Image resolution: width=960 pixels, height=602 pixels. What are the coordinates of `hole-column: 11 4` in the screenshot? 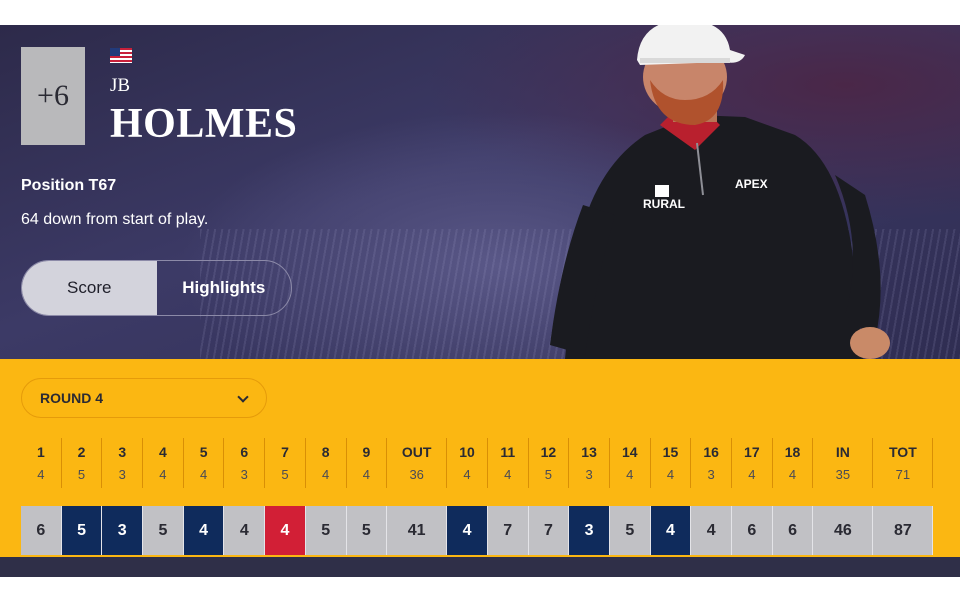 It's located at (508, 463).